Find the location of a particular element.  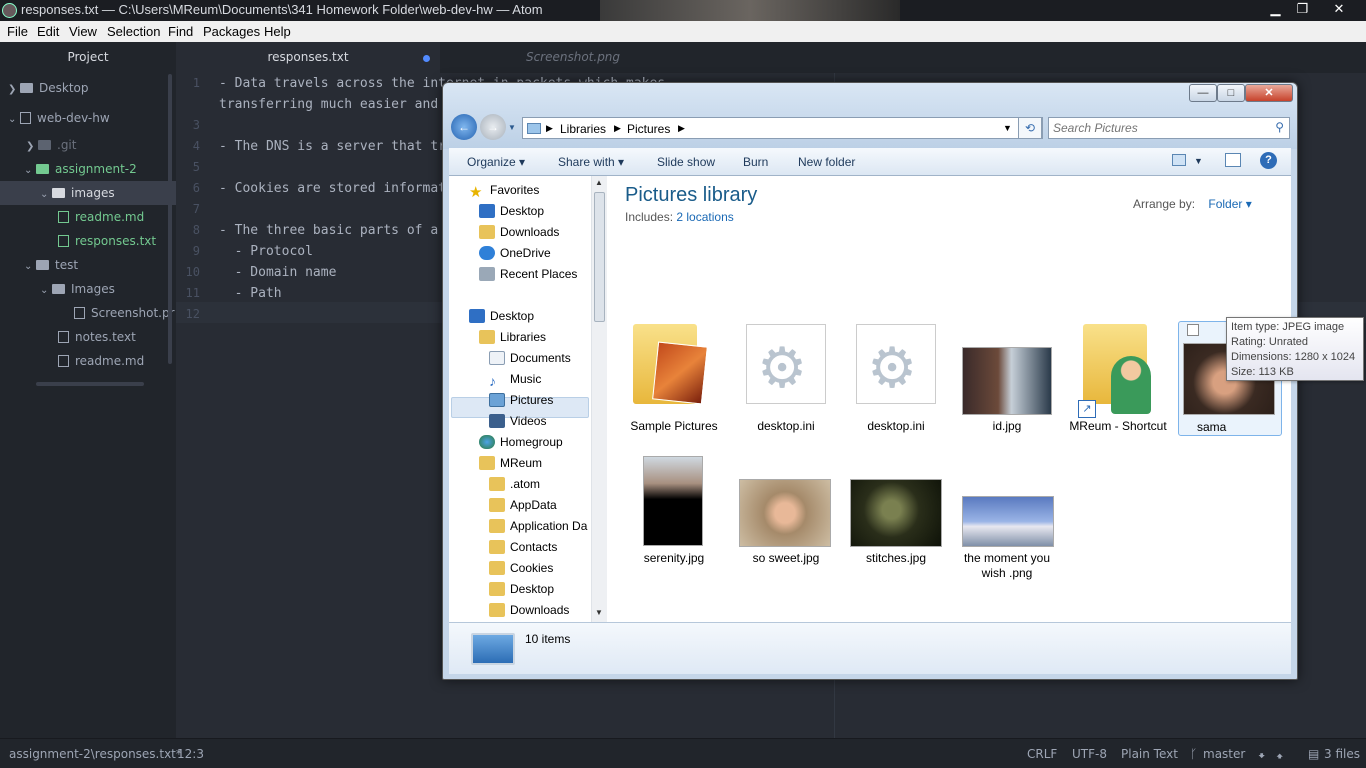

item-checkbox is located at coordinates (1193, 330).